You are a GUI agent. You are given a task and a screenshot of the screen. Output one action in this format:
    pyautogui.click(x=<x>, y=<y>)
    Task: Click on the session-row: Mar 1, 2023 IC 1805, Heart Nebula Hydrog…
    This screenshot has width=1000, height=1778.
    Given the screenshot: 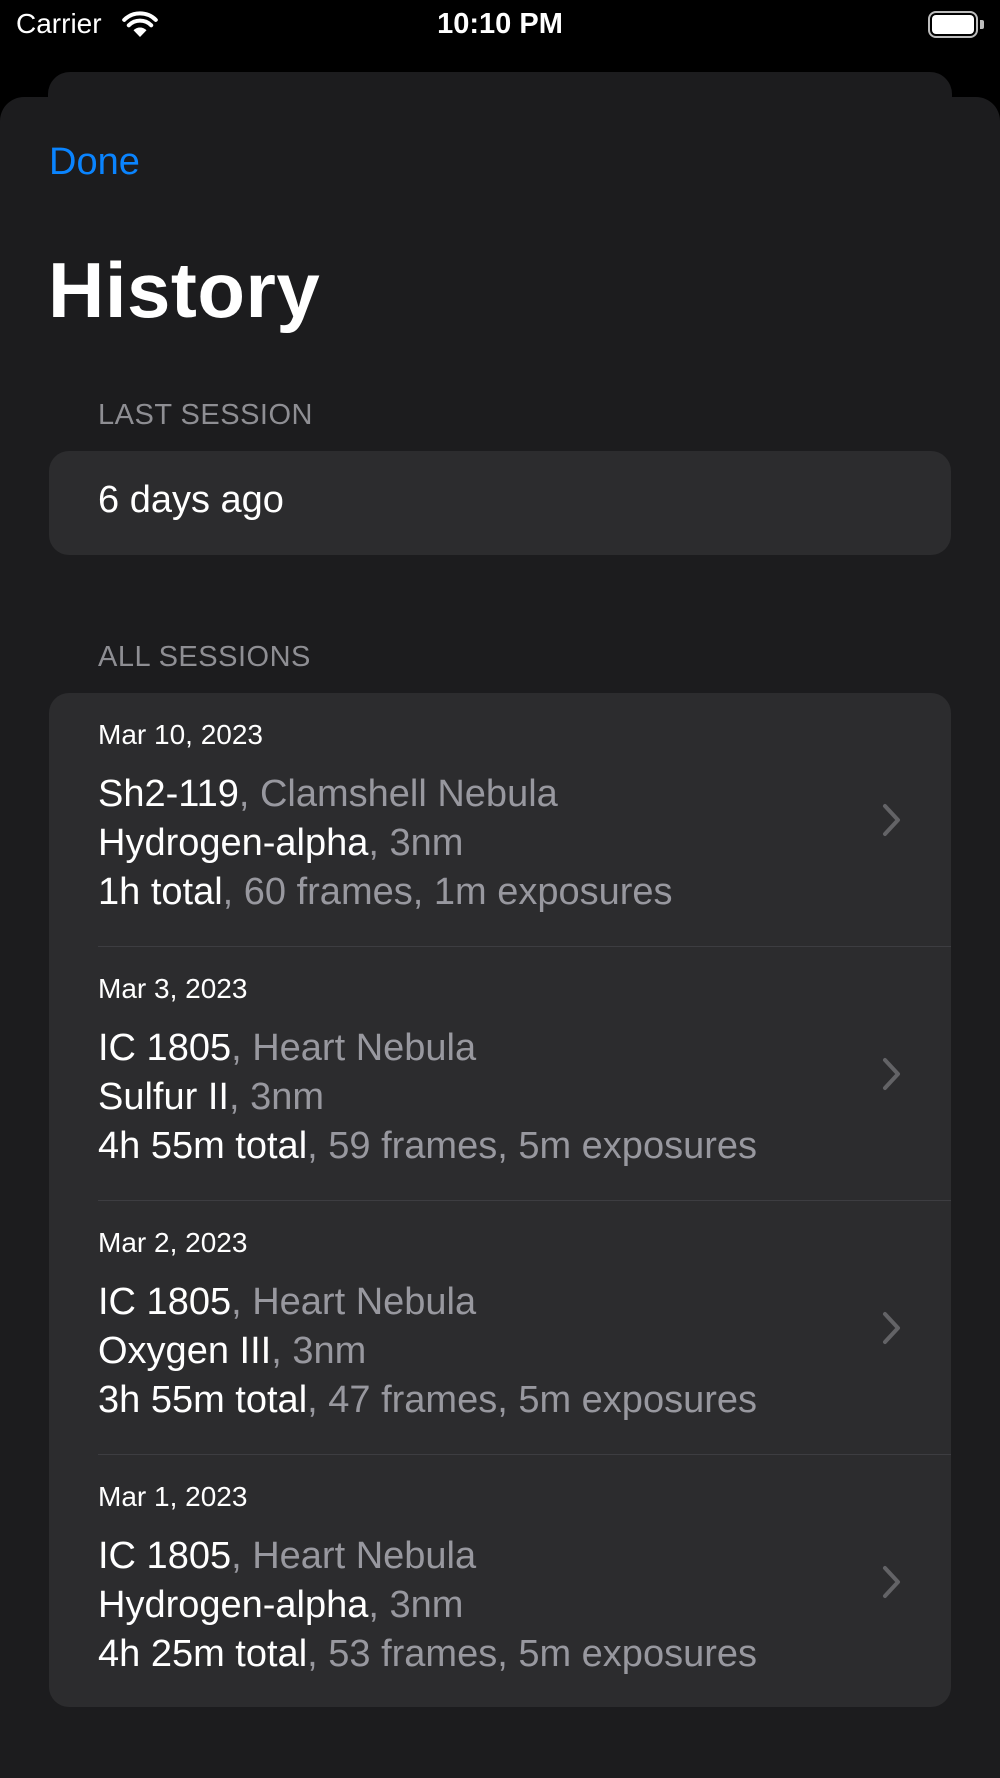 What is the action you would take?
    pyautogui.click(x=500, y=1581)
    